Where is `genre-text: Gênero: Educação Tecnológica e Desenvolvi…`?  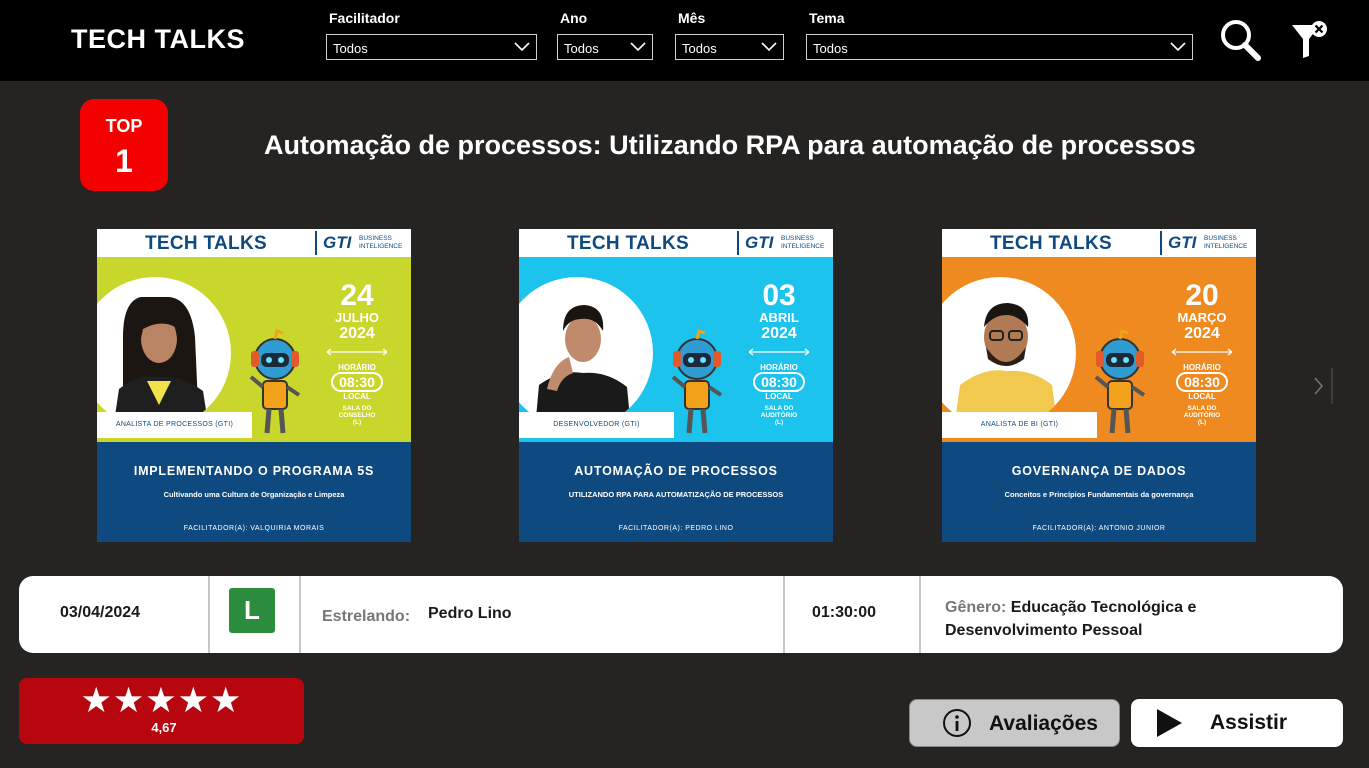 genre-text: Gênero: Educação Tecnológica e Desenvolvi… is located at coordinates (1070, 619).